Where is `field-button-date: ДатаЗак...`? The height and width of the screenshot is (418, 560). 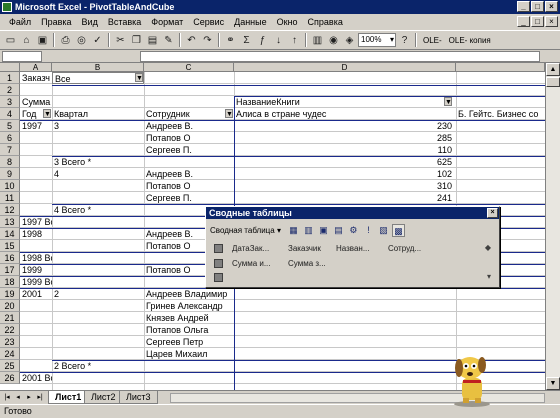 field-button-date: ДатаЗак... is located at coordinates (250, 248).